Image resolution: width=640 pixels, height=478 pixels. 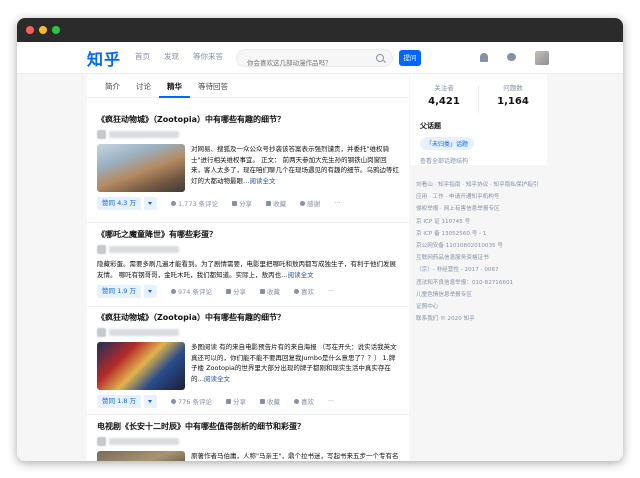 I want to click on upvote-button: 赞同 4.3 万, so click(x=119, y=203).